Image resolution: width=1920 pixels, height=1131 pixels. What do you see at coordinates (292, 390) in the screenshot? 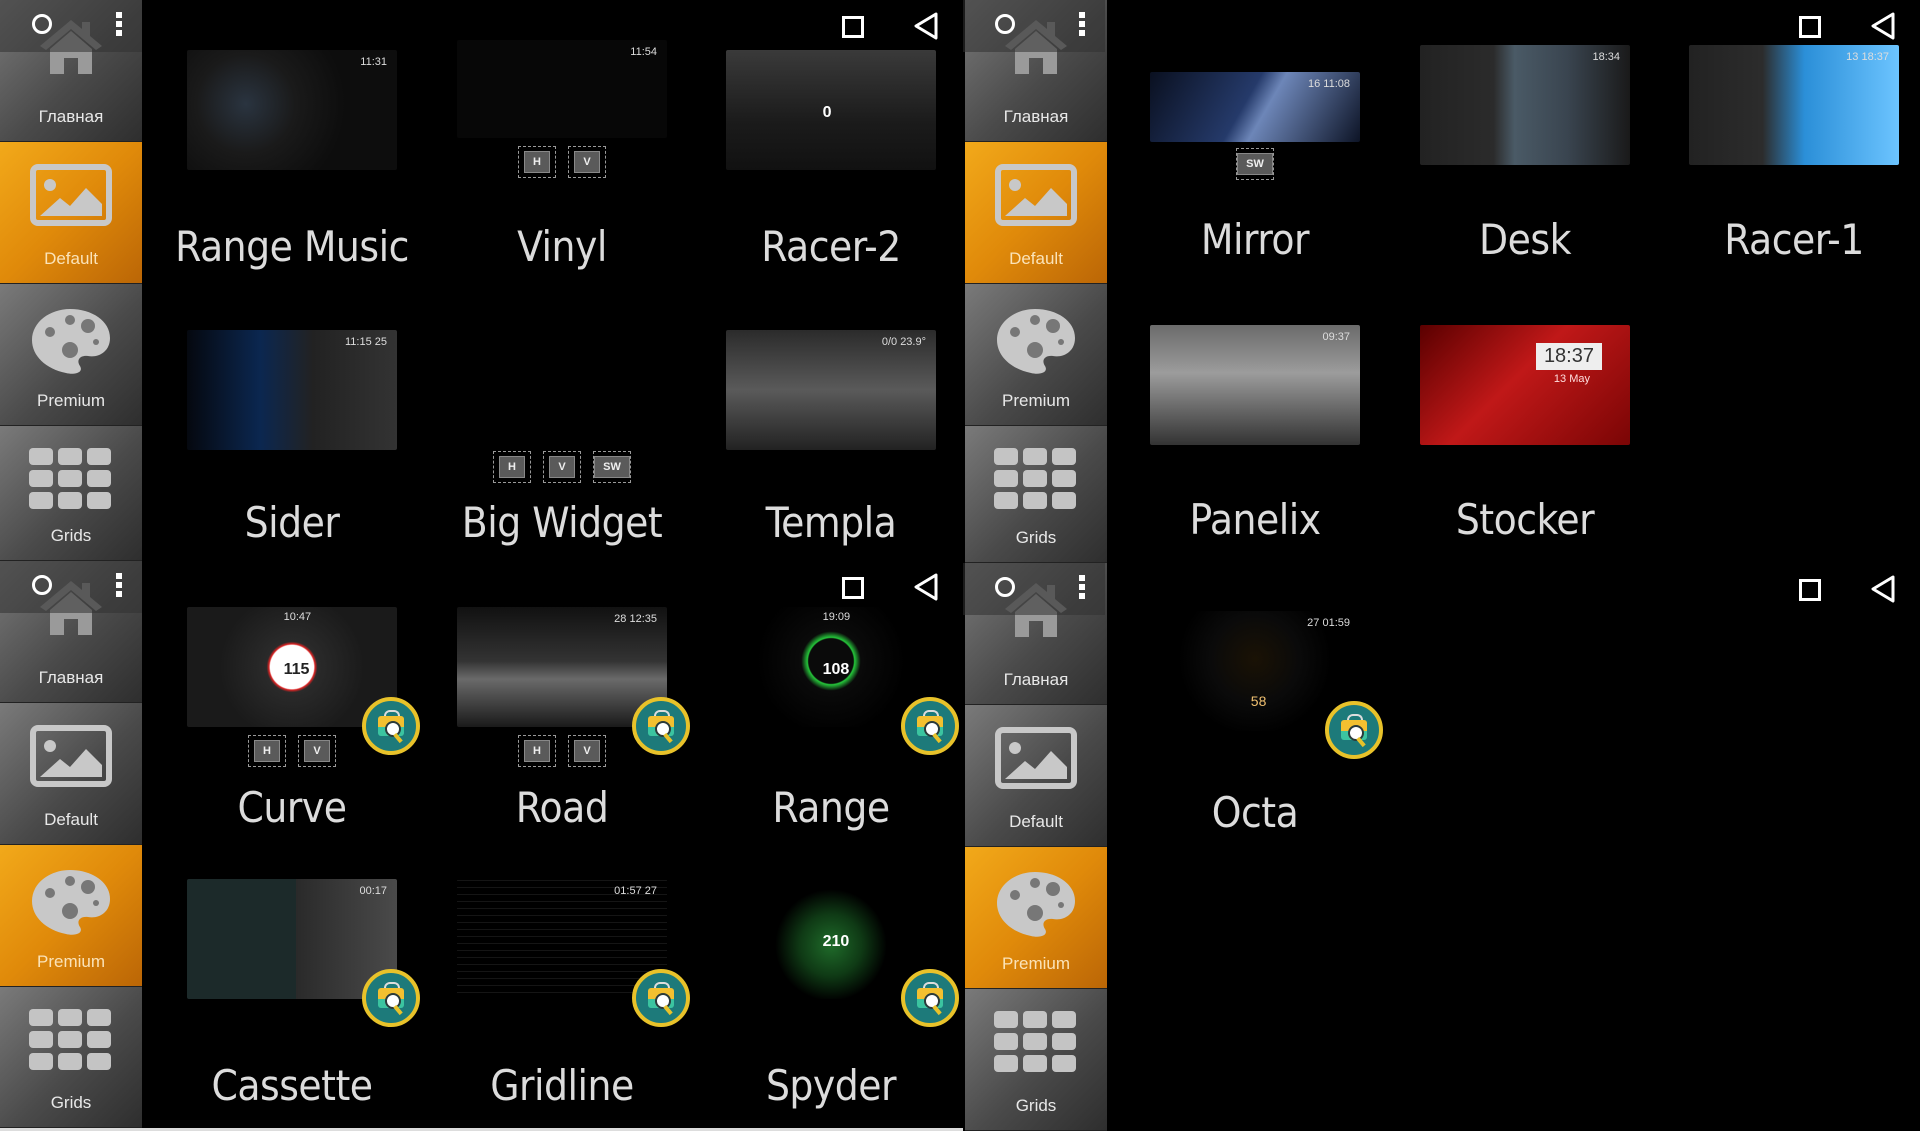
I see `theme-preview-sider: 11:15 25` at bounding box center [292, 390].